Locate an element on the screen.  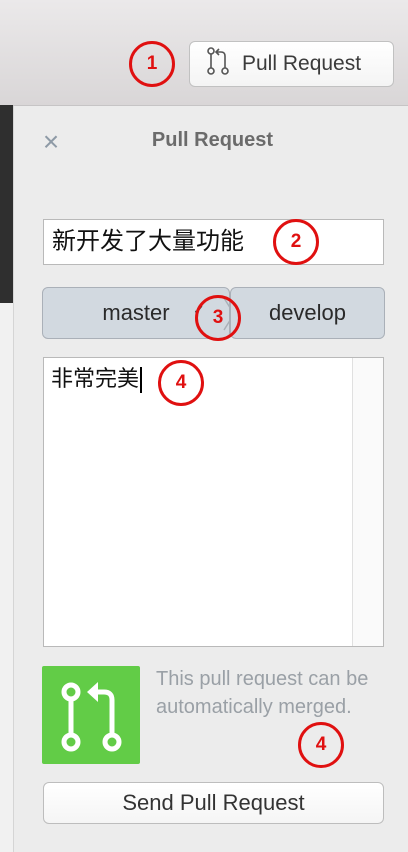
panel-title: Pull Request is located at coordinates (212, 140).